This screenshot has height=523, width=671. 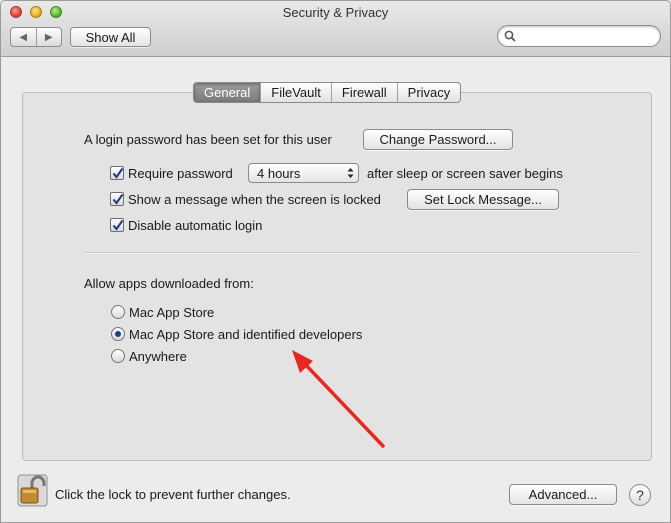 What do you see at coordinates (428, 92) in the screenshot?
I see `tab-privacy: Privacy` at bounding box center [428, 92].